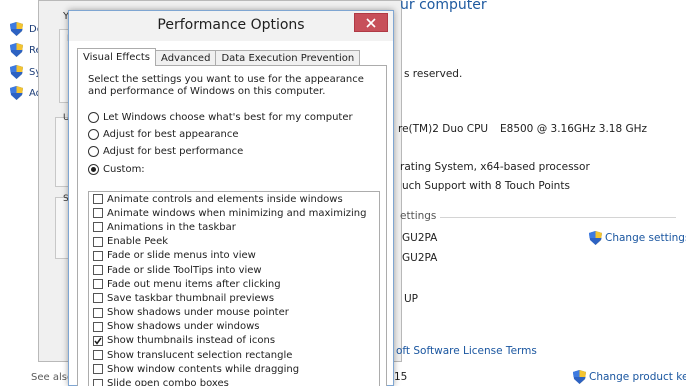 The image size is (686, 386). What do you see at coordinates (418, 216) in the screenshot?
I see `section-header: ettings` at bounding box center [418, 216].